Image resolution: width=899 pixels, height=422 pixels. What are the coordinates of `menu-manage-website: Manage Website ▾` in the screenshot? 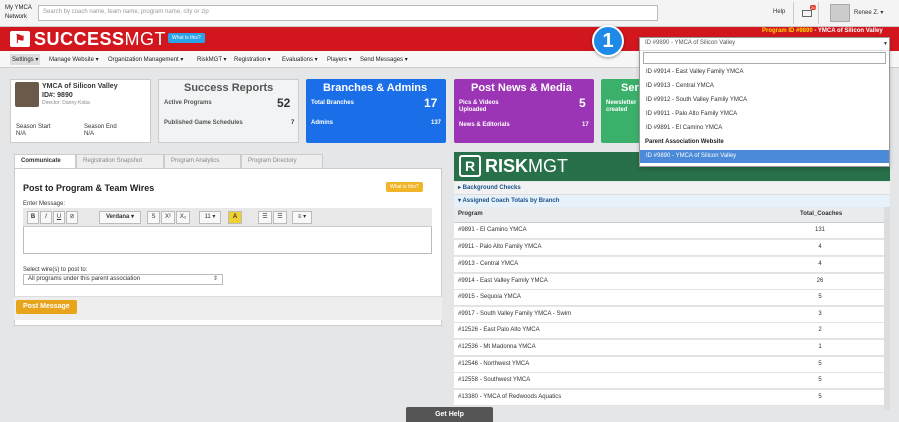 It's located at (74, 59).